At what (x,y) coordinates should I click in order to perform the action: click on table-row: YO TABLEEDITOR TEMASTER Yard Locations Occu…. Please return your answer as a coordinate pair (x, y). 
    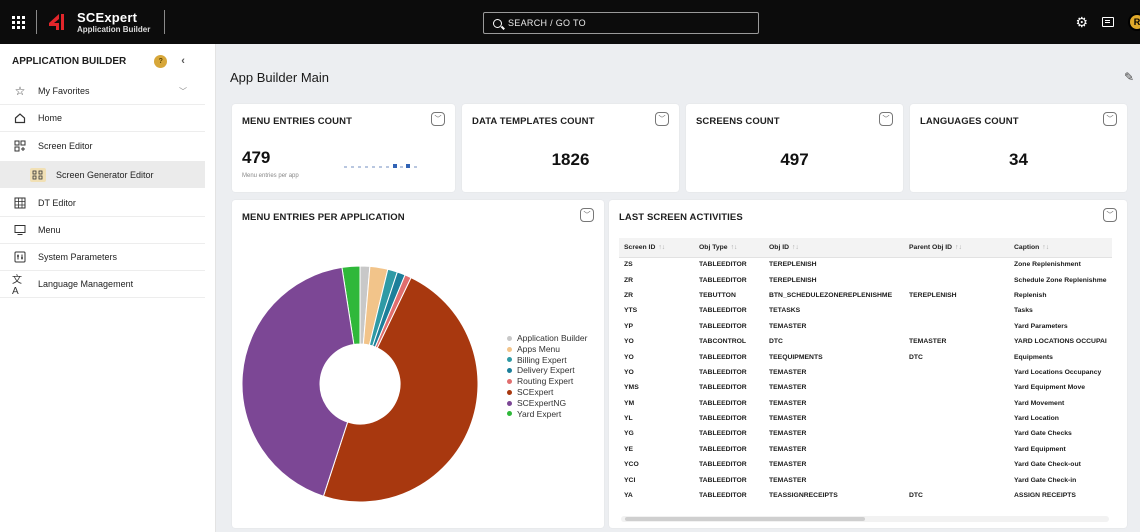
    Looking at the image, I should click on (865, 372).